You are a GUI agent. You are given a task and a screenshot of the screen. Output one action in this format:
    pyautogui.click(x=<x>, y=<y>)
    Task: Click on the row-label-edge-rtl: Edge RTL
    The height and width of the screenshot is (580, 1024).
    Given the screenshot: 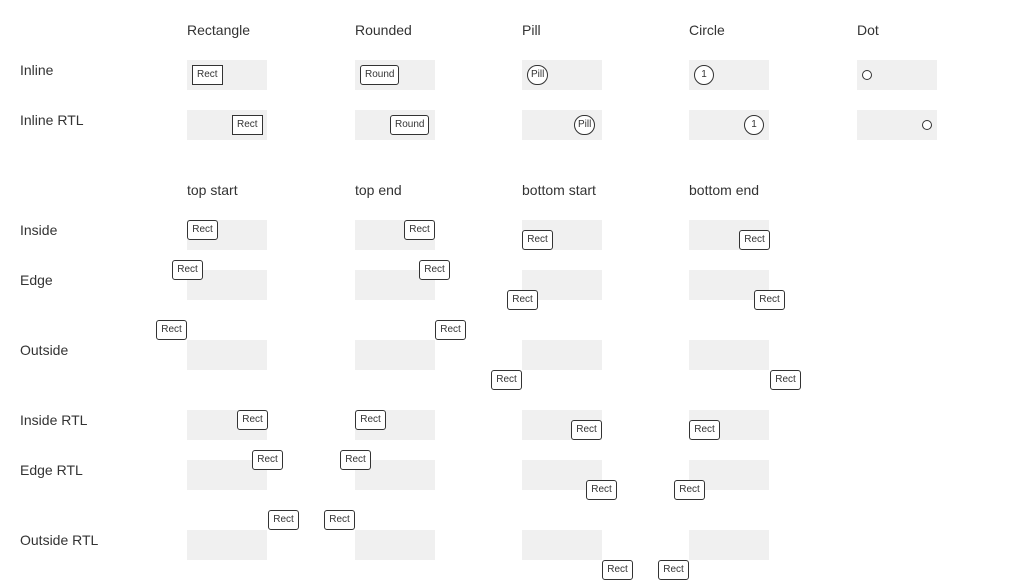 What is the action you would take?
    pyautogui.click(x=51, y=470)
    